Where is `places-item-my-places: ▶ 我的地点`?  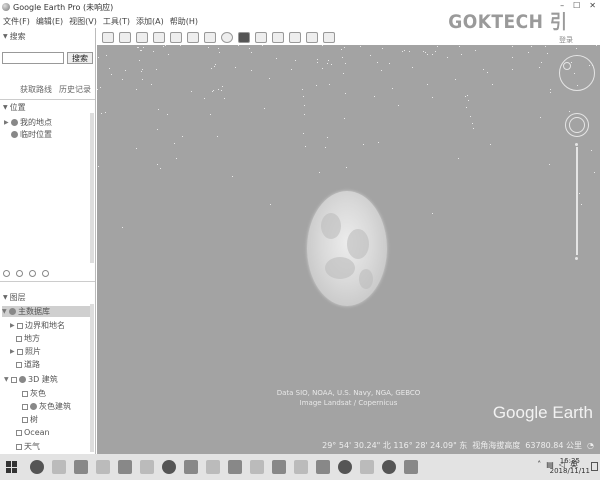
places-item-my-places: ▶ 我的地点 is located at coordinates (28, 122).